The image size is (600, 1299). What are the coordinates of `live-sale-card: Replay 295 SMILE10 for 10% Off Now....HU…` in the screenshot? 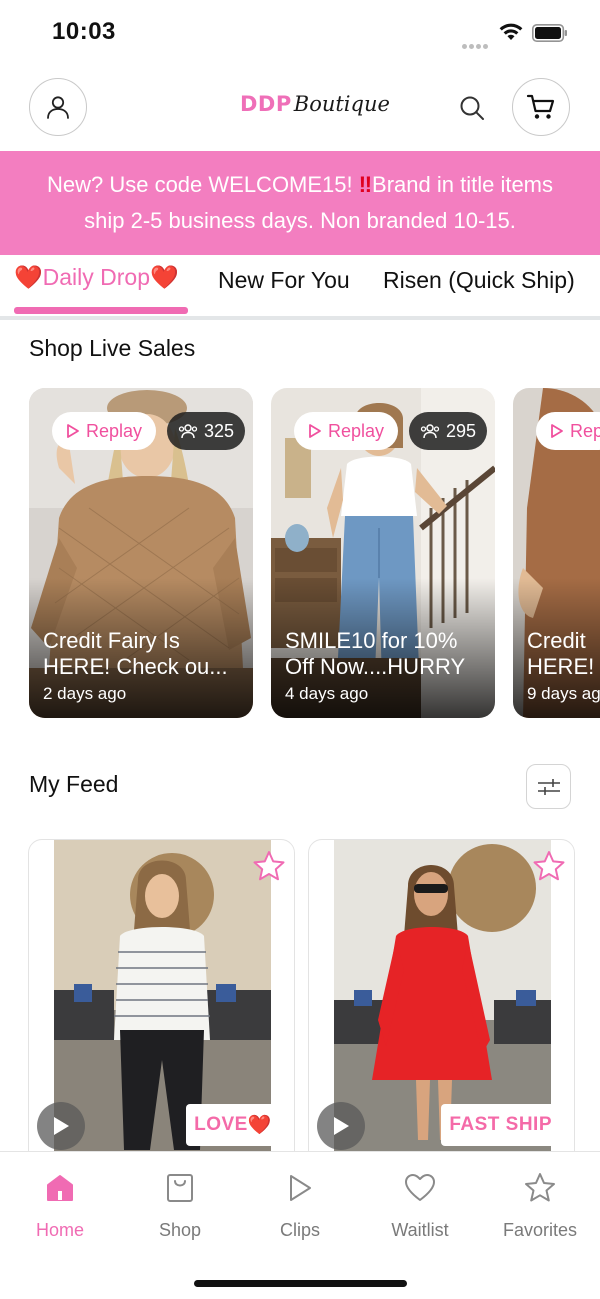 It's located at (383, 553).